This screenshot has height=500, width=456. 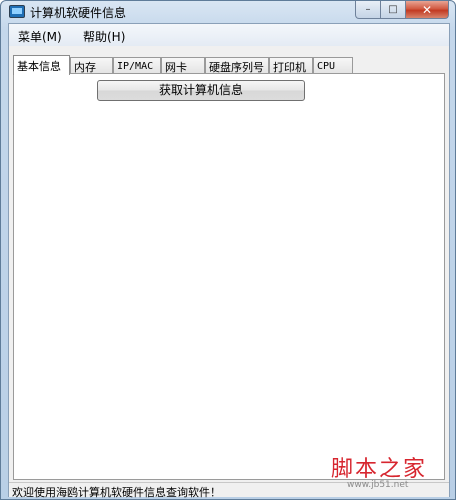 I want to click on status-text: 欢迎使用海鸥计算机软硬件信息查询软件！, so click(x=116, y=492).